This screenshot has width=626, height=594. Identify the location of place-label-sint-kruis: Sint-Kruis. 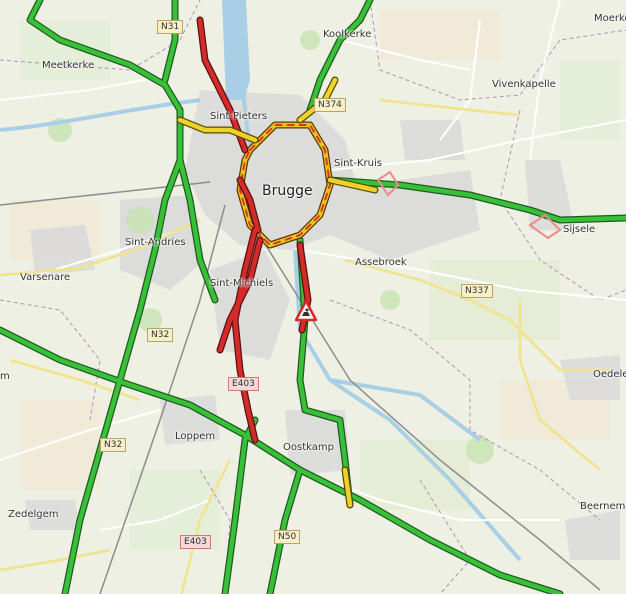
(358, 163).